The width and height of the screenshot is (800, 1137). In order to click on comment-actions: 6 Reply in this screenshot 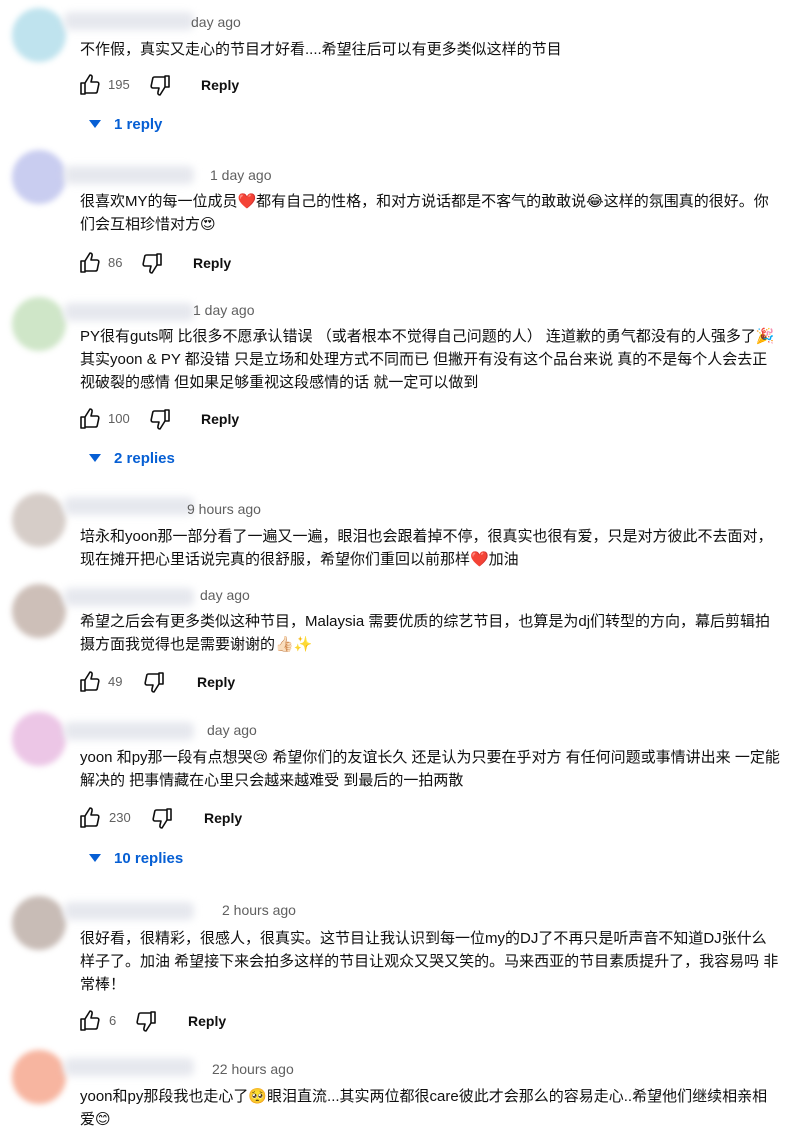, I will do `click(228, 1023)`.